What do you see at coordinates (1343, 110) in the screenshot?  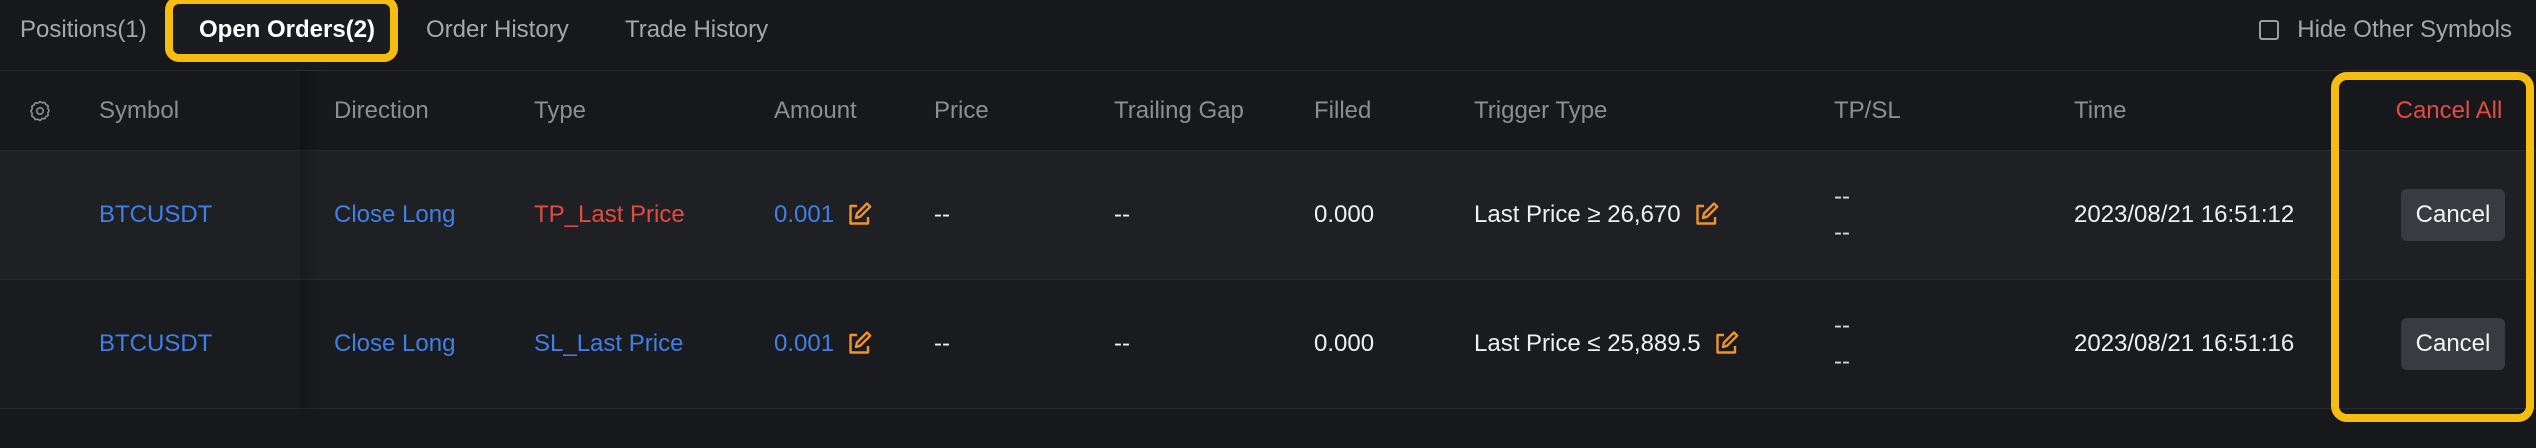 I see `header-filled: Filled` at bounding box center [1343, 110].